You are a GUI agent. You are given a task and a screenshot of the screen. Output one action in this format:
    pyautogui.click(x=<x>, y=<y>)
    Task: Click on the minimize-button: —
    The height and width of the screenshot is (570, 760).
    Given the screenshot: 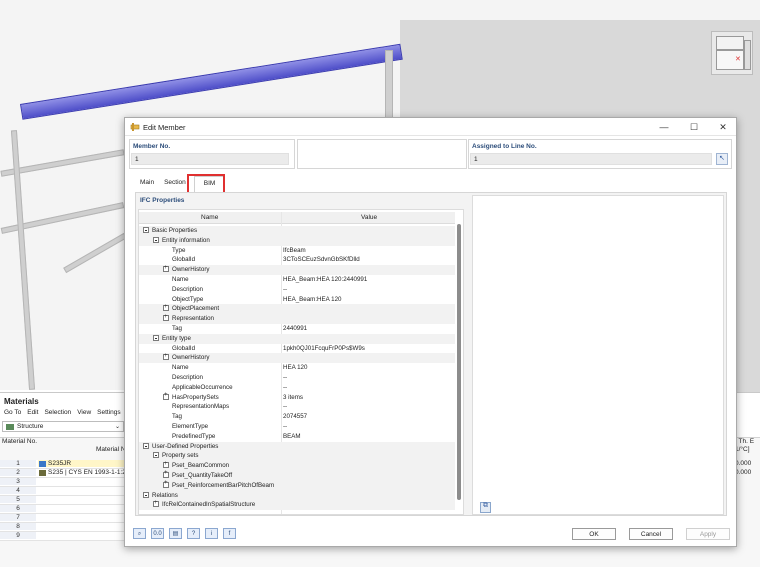 What is the action you would take?
    pyautogui.click(x=664, y=127)
    